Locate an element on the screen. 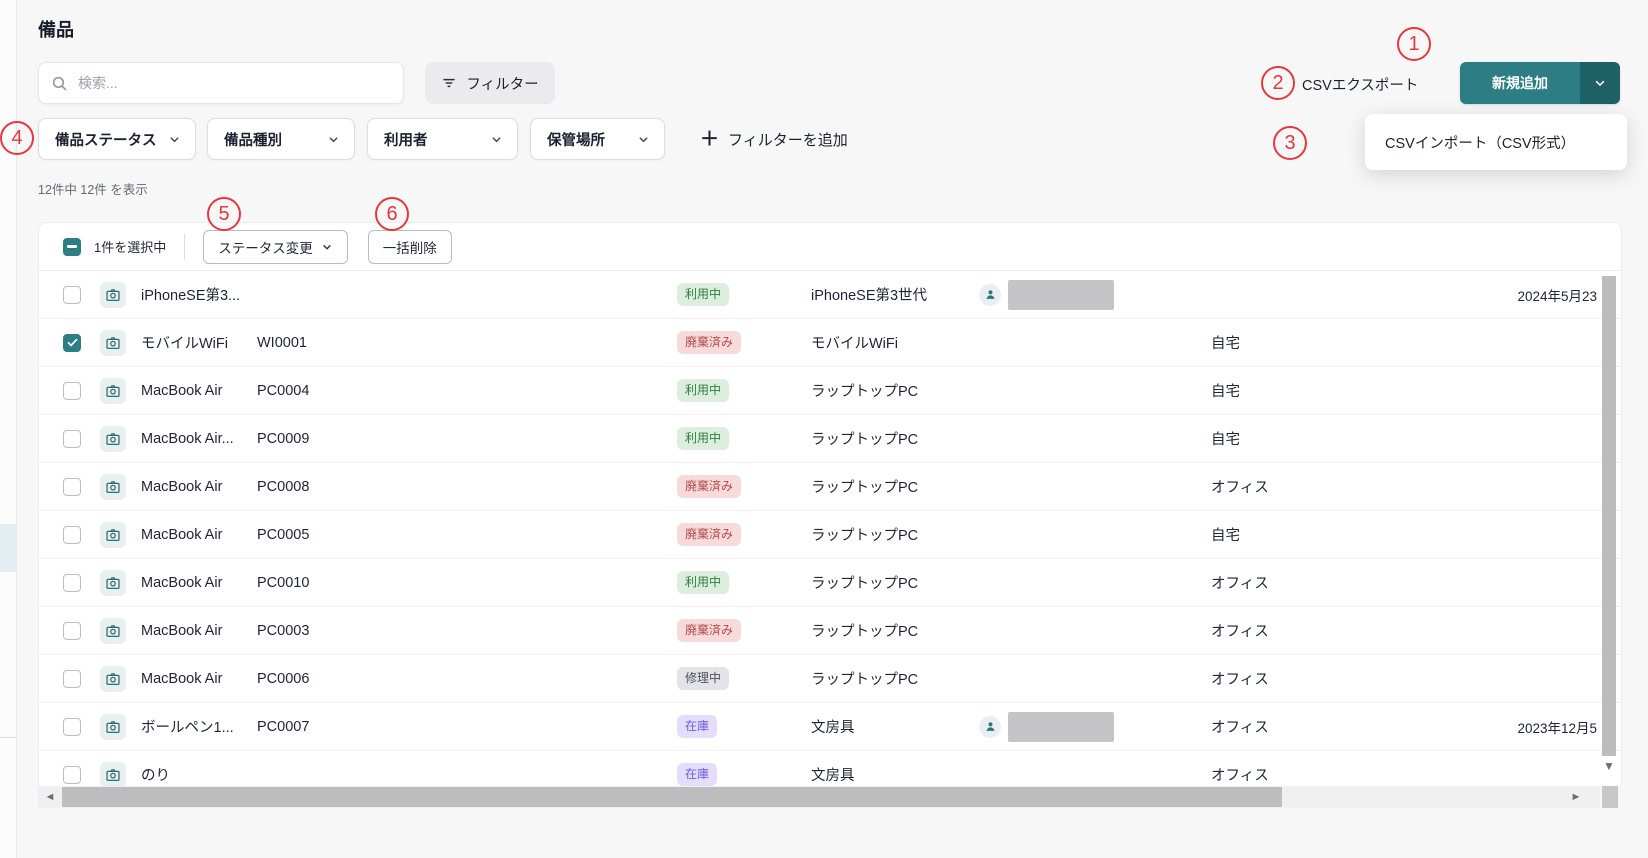 Image resolution: width=1648 pixels, height=858 pixels. filter-chip-type: 備品種別 is located at coordinates (281, 139).